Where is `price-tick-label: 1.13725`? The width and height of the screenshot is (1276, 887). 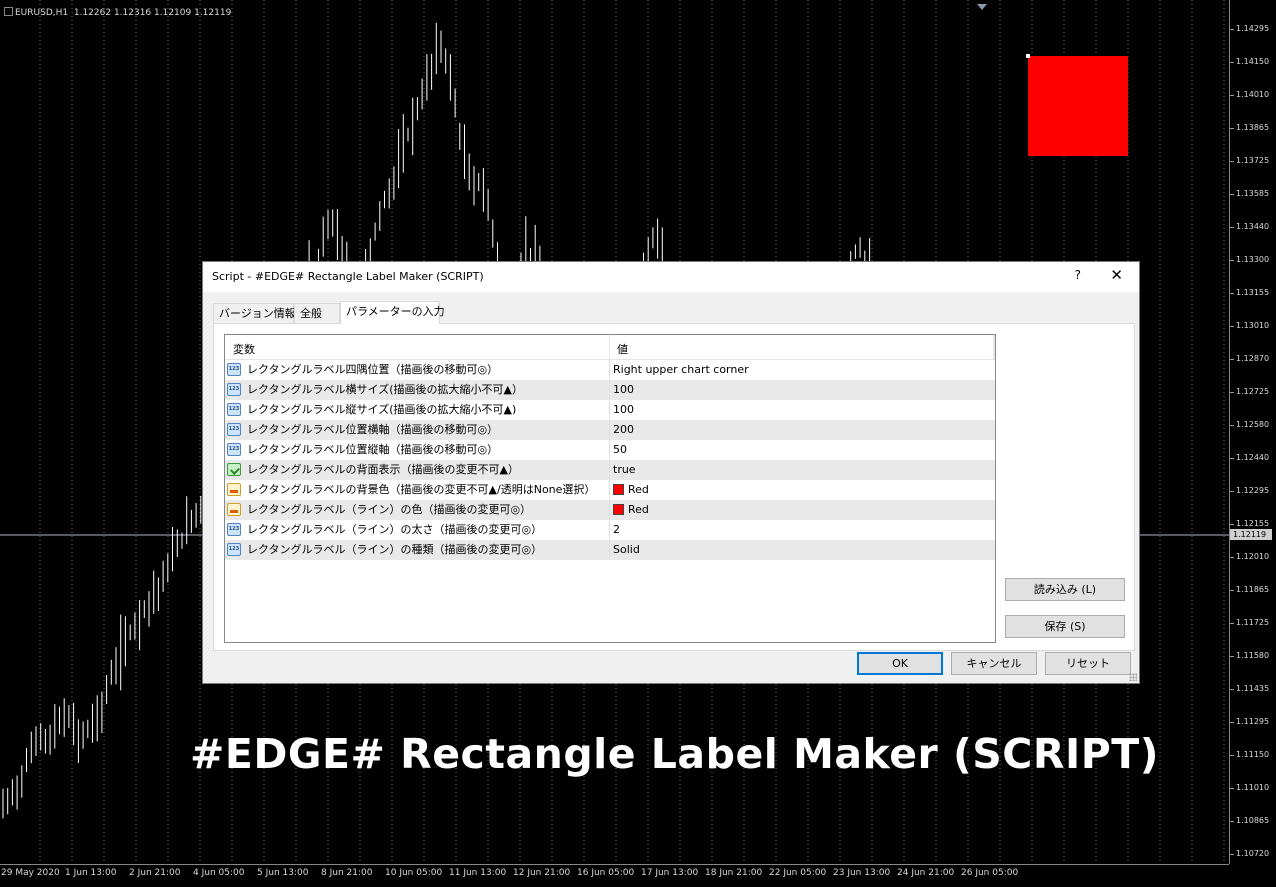
price-tick-label: 1.13725 is located at coordinates (1249, 160).